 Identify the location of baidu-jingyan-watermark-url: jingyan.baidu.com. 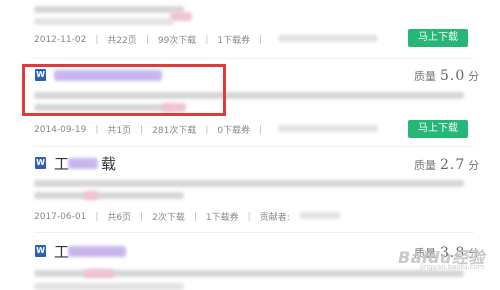
(452, 267).